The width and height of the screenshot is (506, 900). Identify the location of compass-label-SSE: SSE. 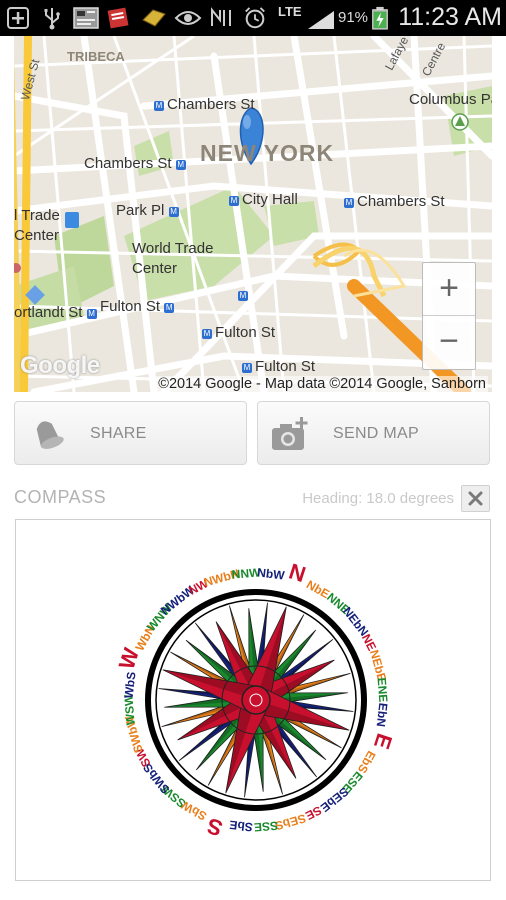
(265, 827).